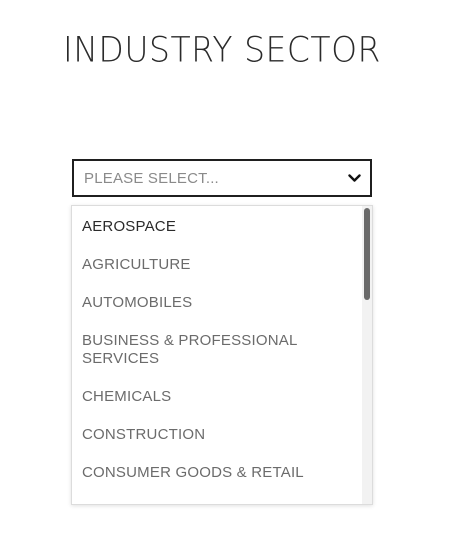 This screenshot has width=460, height=547. Describe the element at coordinates (367, 355) in the screenshot. I see `dropdown-scrollbar` at that location.